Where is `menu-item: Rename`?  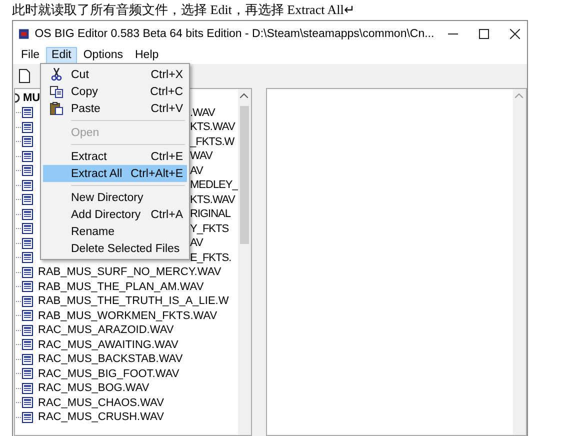
menu-item: Rename is located at coordinates (115, 231).